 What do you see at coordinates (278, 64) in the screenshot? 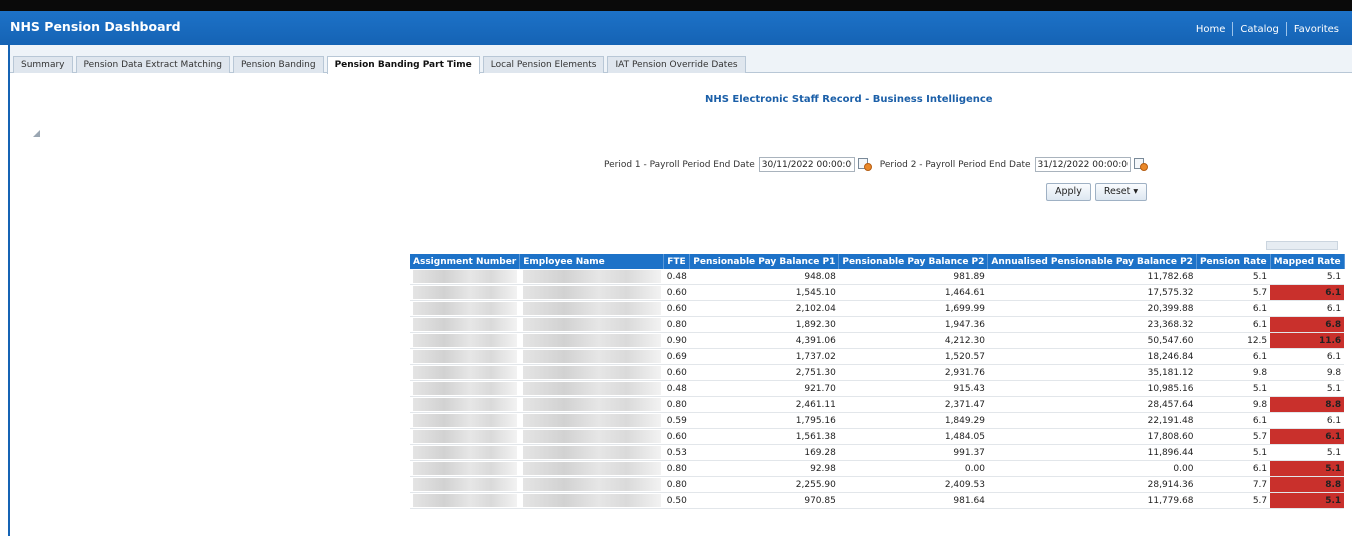
I see `tab-pension-banding: Pension Banding` at bounding box center [278, 64].